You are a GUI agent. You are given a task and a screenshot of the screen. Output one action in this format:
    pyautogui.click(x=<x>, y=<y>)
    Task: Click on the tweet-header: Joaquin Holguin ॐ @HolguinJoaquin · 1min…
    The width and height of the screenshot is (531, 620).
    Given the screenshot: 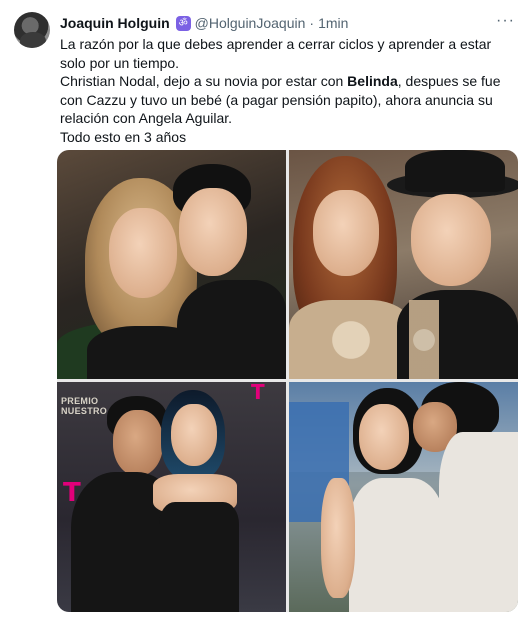 What is the action you would take?
    pyautogui.click(x=289, y=22)
    